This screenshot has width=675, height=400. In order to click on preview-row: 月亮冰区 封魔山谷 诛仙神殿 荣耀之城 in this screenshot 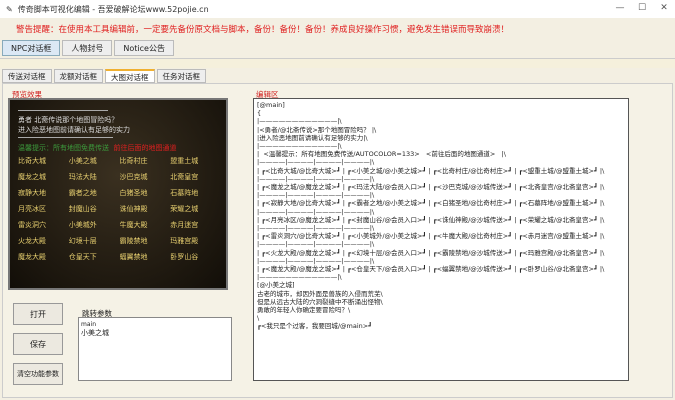, I will do `click(118, 209)`.